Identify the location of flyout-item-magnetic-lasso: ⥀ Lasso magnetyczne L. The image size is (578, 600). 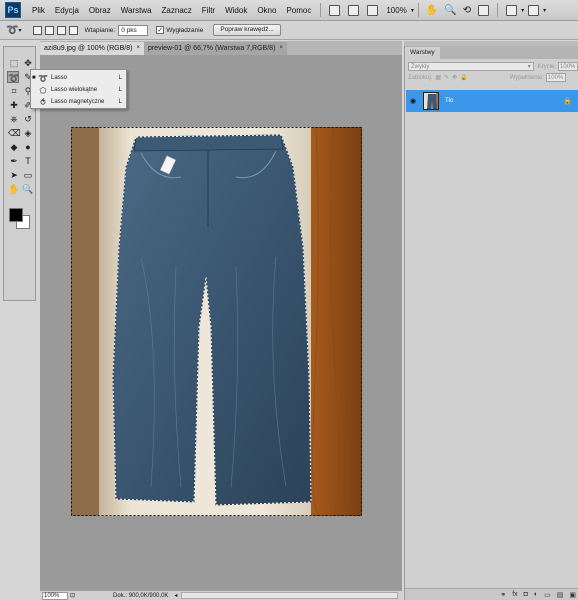
(78, 102).